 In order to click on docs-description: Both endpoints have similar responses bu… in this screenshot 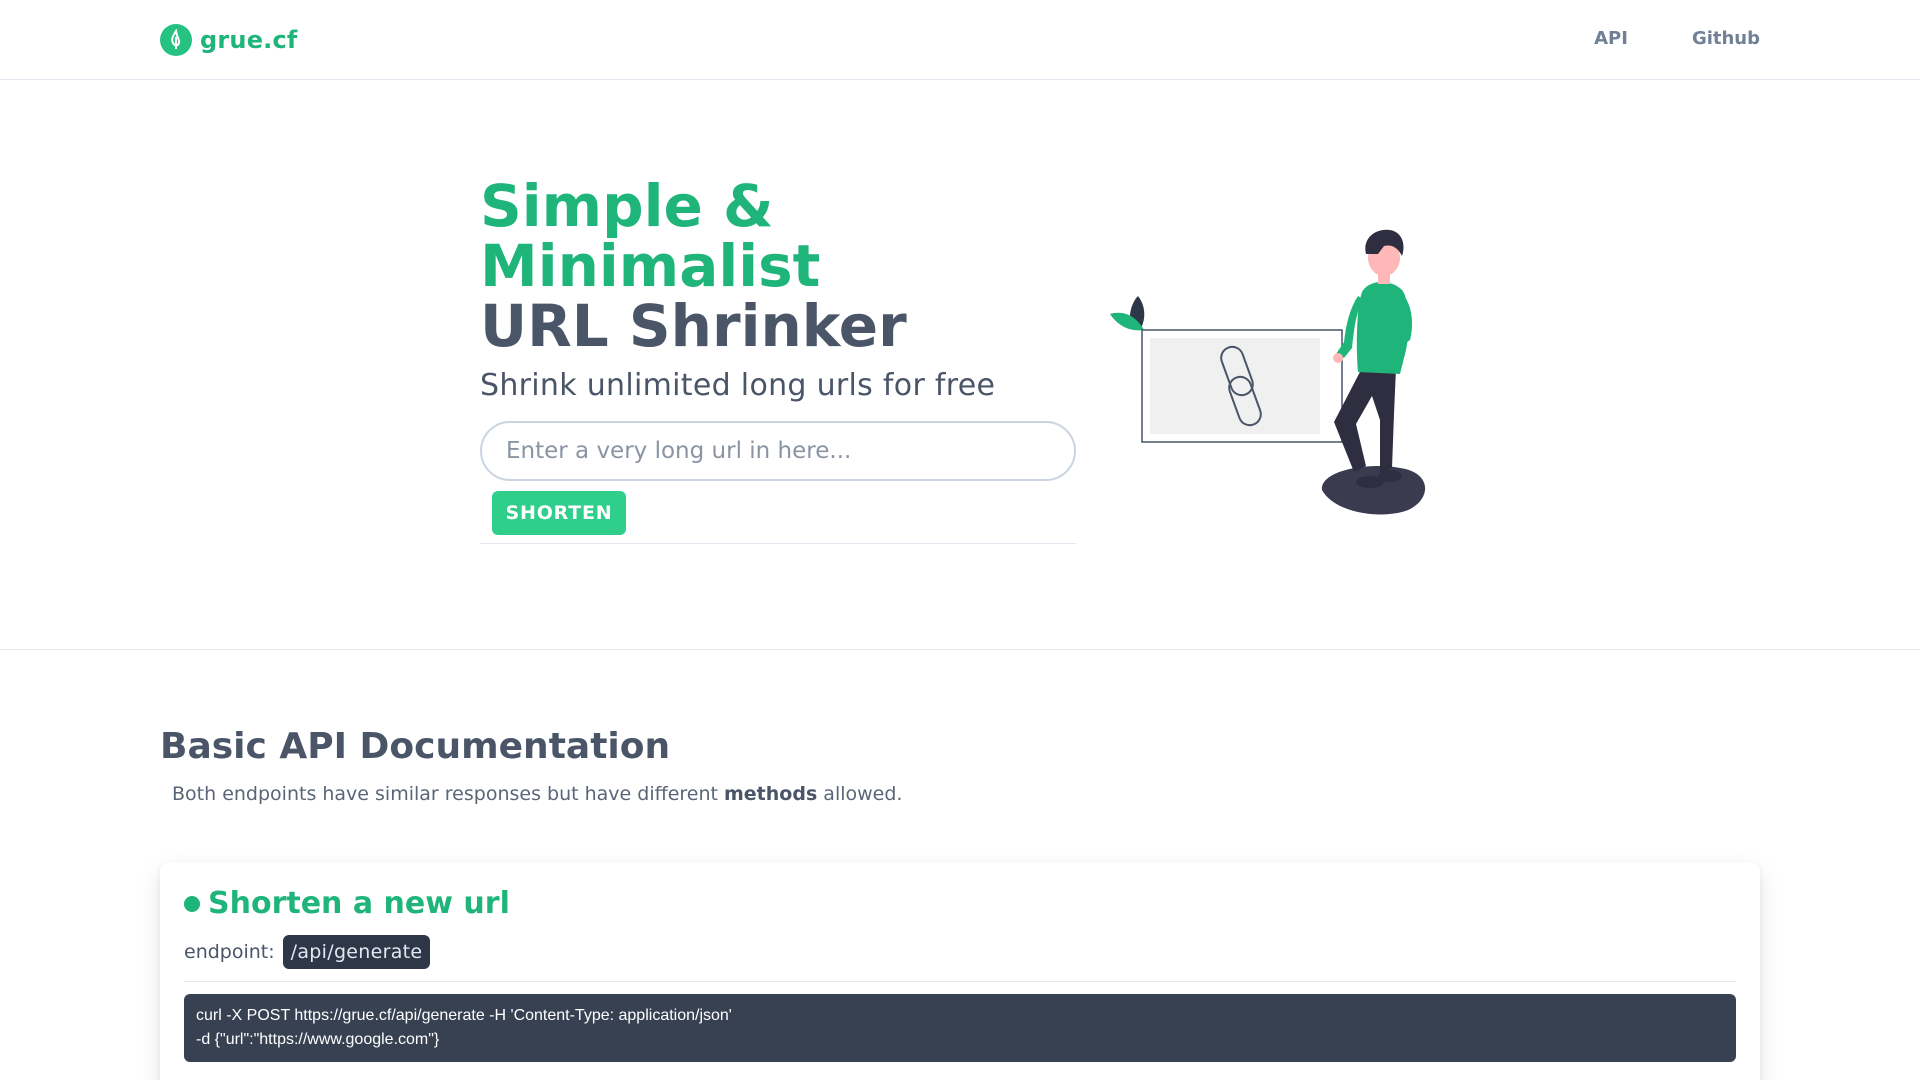, I will do `click(966, 794)`.